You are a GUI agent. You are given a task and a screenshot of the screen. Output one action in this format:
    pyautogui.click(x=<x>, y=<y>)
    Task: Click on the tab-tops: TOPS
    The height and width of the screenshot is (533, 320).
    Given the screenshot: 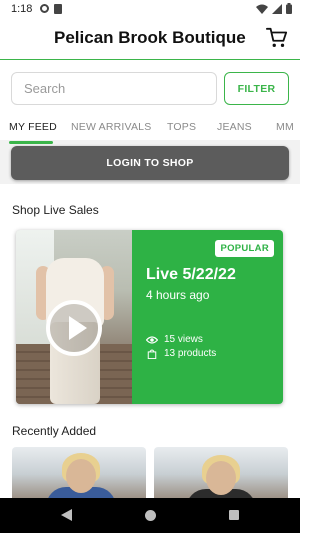 What is the action you would take?
    pyautogui.click(x=181, y=127)
    